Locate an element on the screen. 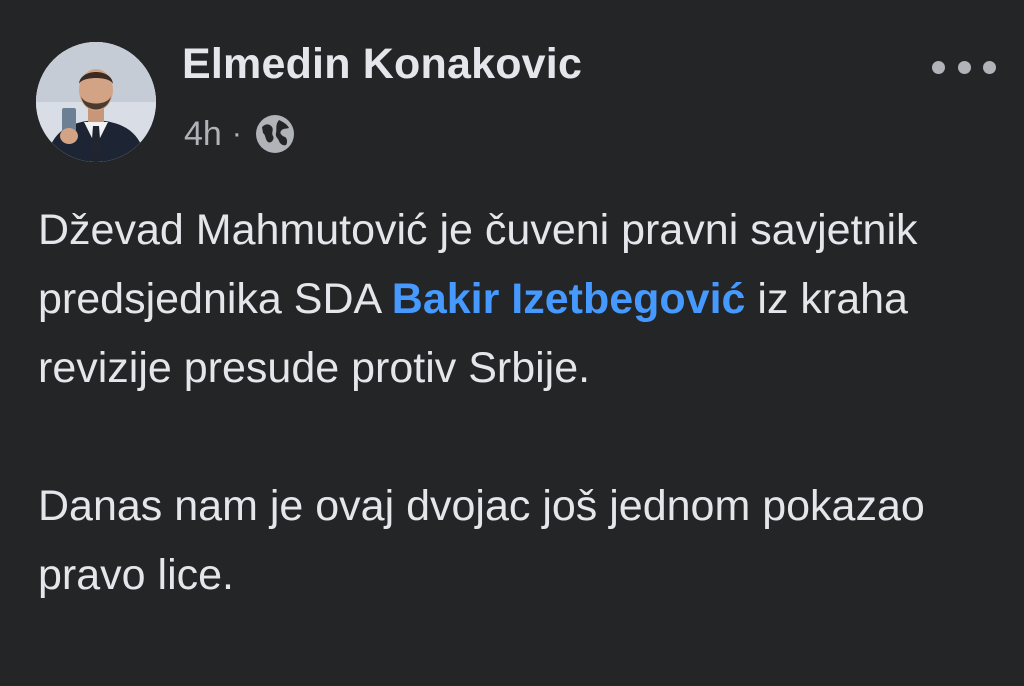 The width and height of the screenshot is (1024, 686). more-options-button is located at coordinates (964, 67).